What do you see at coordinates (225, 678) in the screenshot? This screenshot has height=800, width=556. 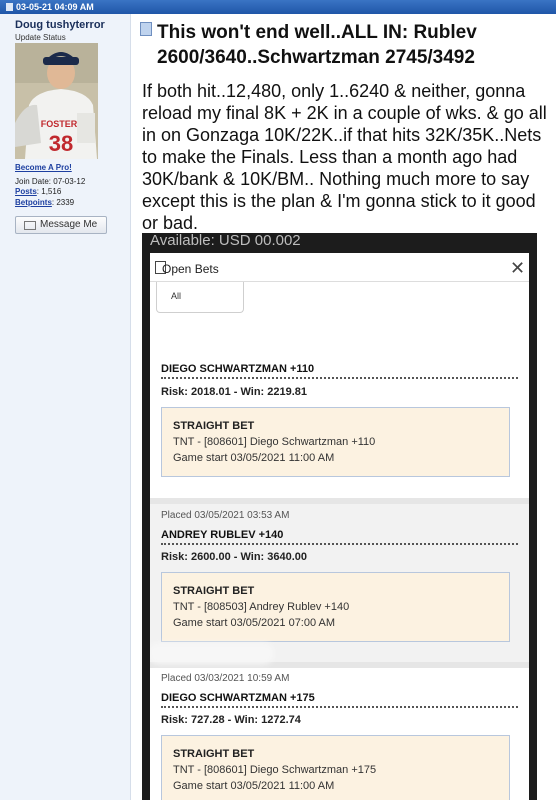 I see `bet-placed-date: Placed 03/03/2021 10:59 AM` at bounding box center [225, 678].